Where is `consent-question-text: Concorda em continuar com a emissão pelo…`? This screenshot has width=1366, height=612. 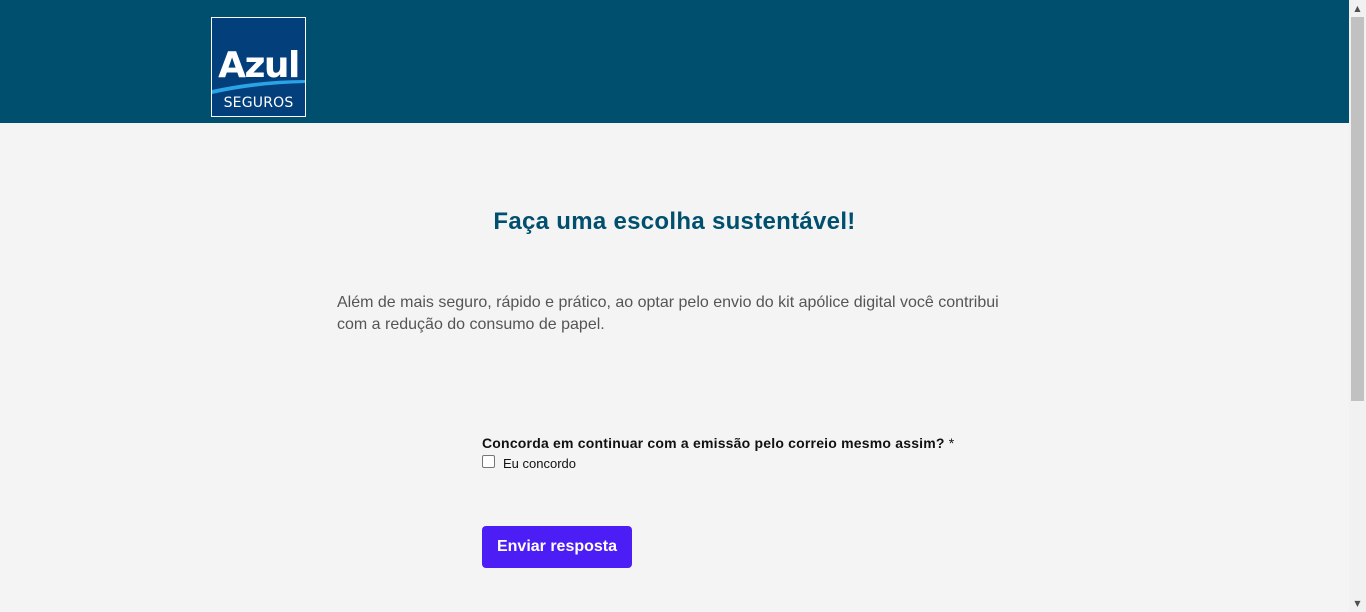 consent-question-text: Concorda em continuar com a emissão pelo… is located at coordinates (713, 443).